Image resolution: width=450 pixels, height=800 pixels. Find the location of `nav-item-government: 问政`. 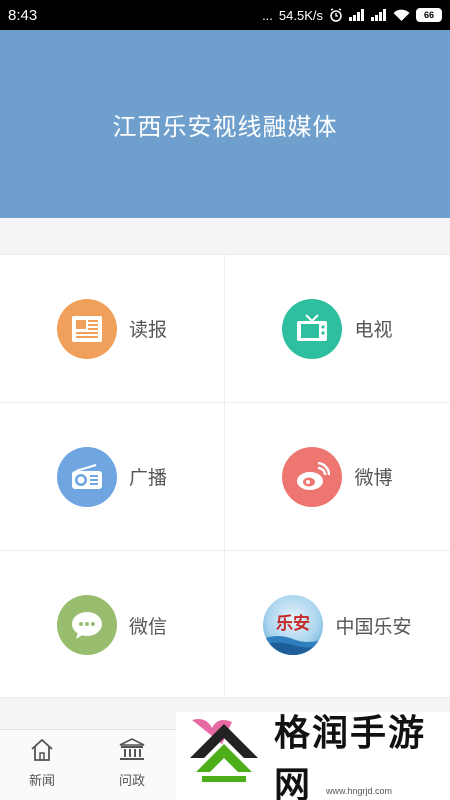

nav-item-government: 问政 is located at coordinates (132, 763).